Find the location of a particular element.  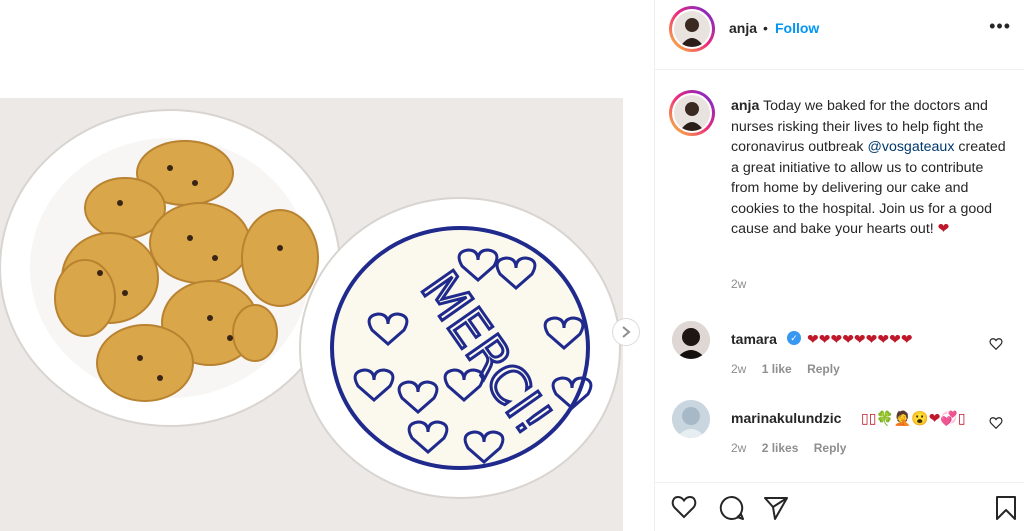

comment-username: marinakulundzic is located at coordinates (786, 418).